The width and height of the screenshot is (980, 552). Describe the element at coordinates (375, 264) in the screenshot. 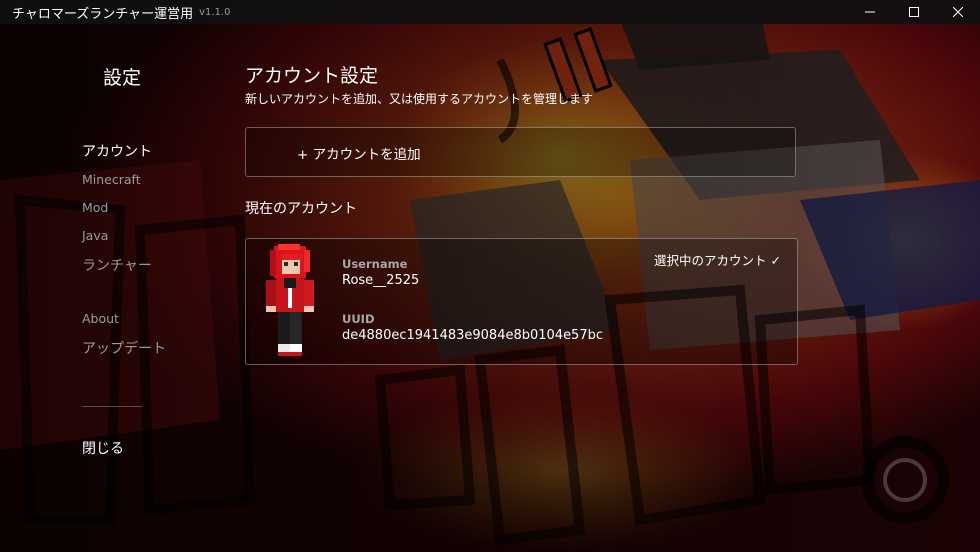

I see `username-label: Username` at that location.